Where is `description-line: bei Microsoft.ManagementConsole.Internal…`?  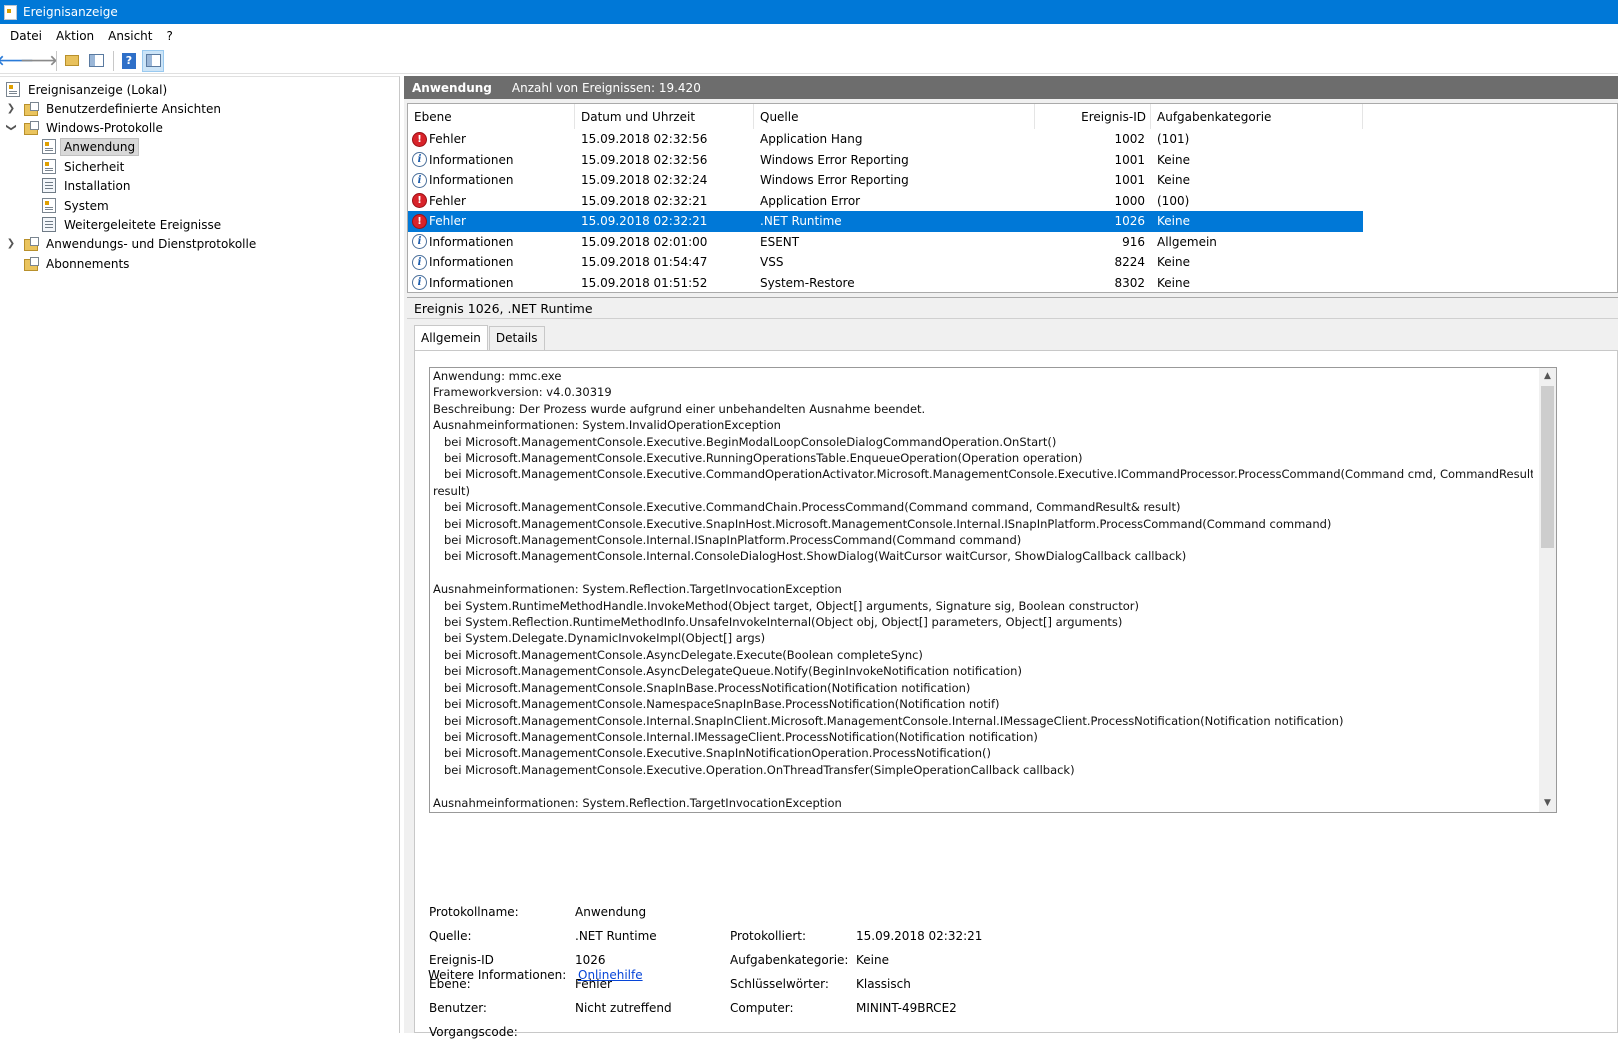
description-line: bei Microsoft.ManagementConsole.Internal… is located at coordinates (735, 736).